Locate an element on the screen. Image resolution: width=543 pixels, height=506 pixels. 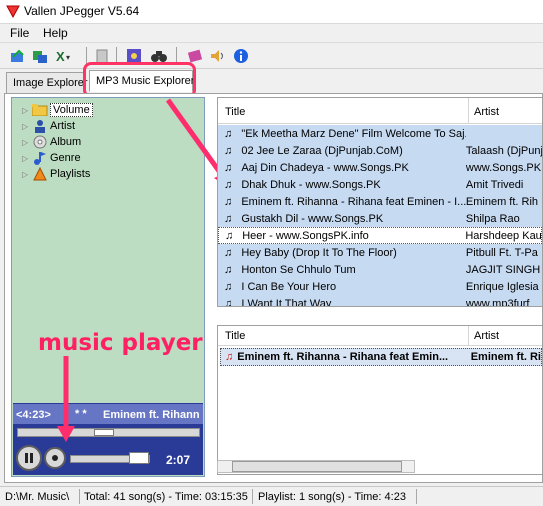
stop-icon is located at coordinates (55, 458).